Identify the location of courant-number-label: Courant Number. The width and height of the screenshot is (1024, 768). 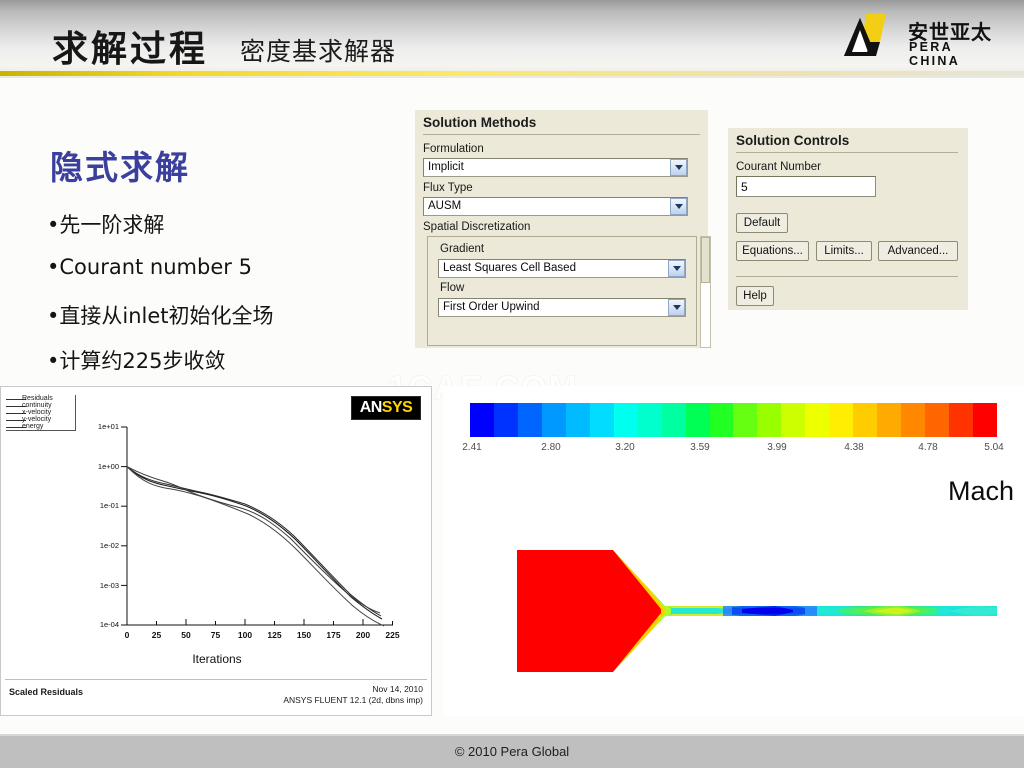
(779, 167).